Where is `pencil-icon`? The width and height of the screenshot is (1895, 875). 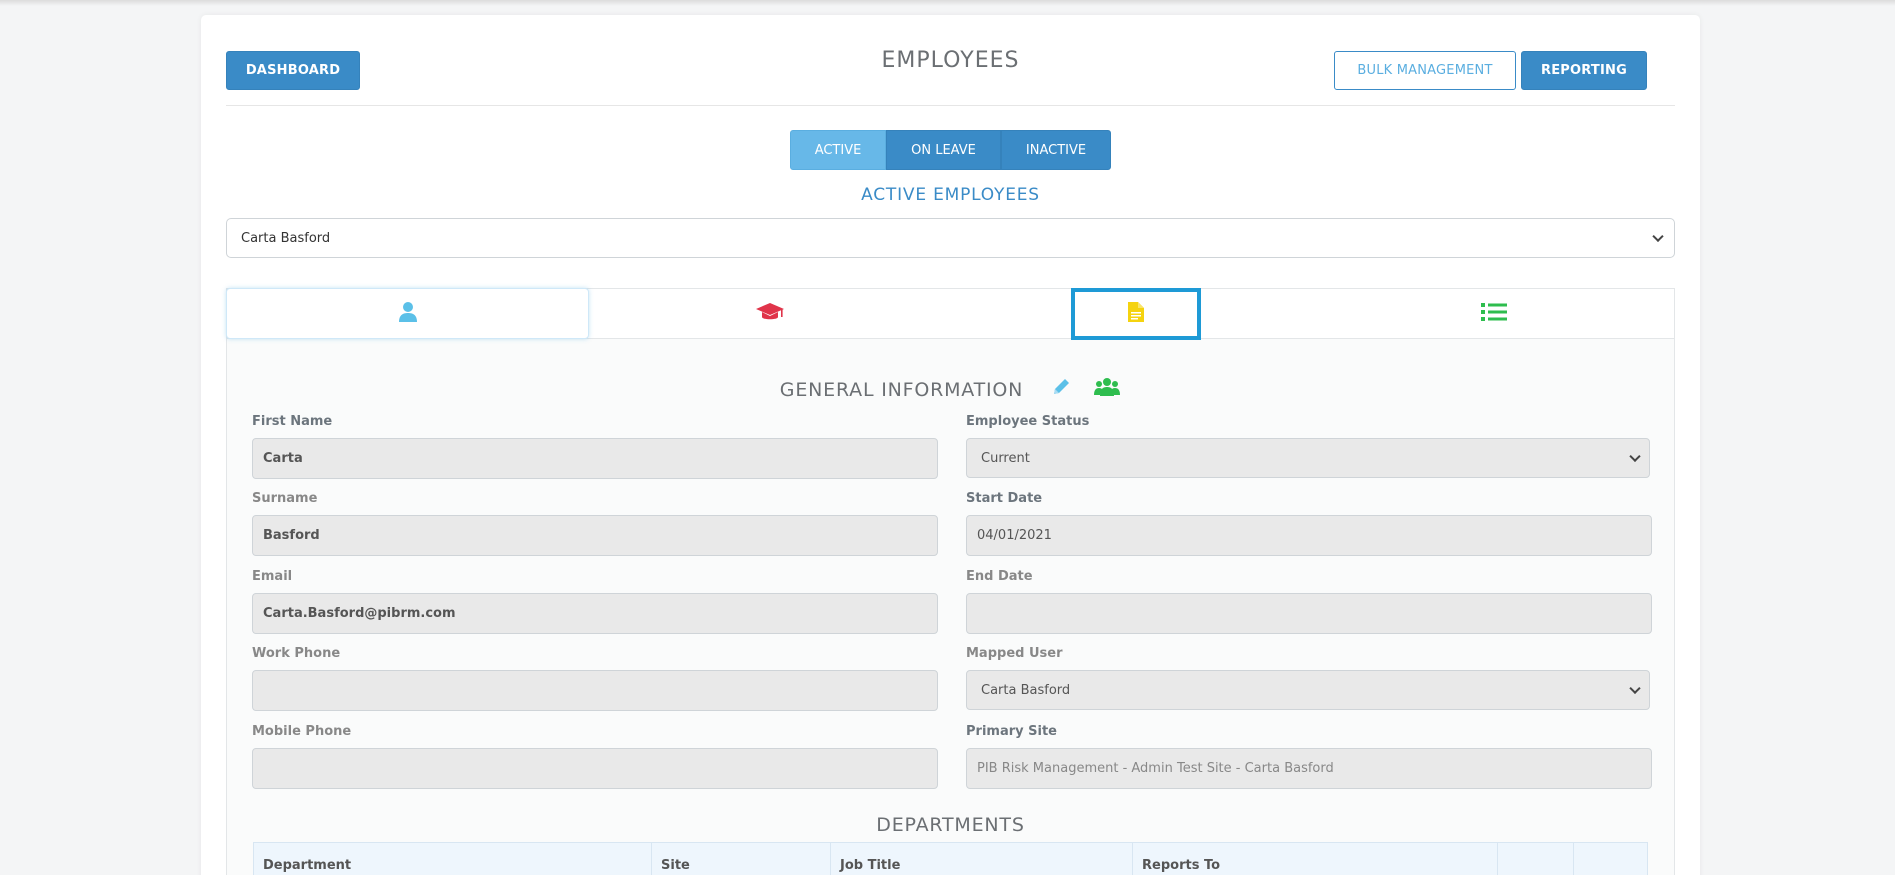 pencil-icon is located at coordinates (1061, 389).